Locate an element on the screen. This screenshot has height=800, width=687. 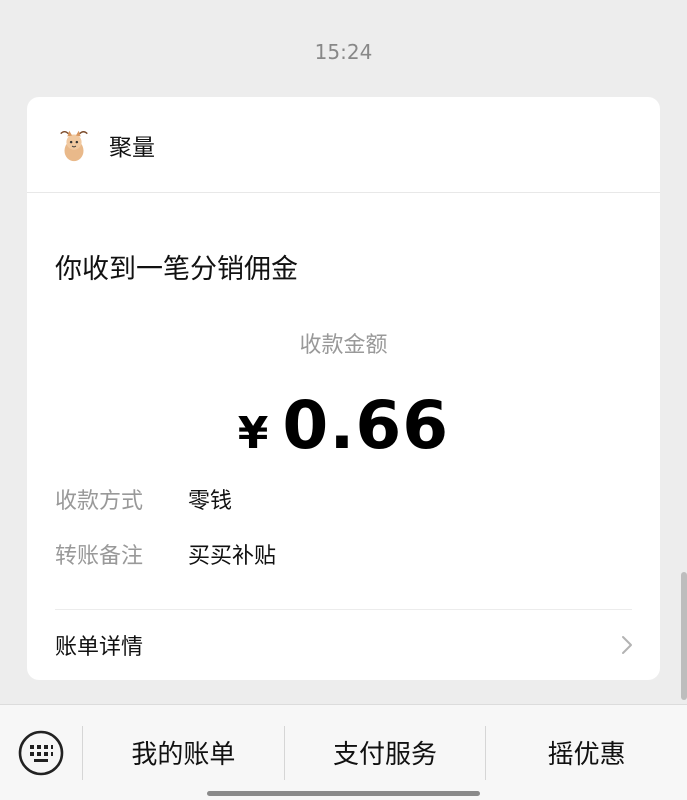
home-indicator is located at coordinates (343, 793).